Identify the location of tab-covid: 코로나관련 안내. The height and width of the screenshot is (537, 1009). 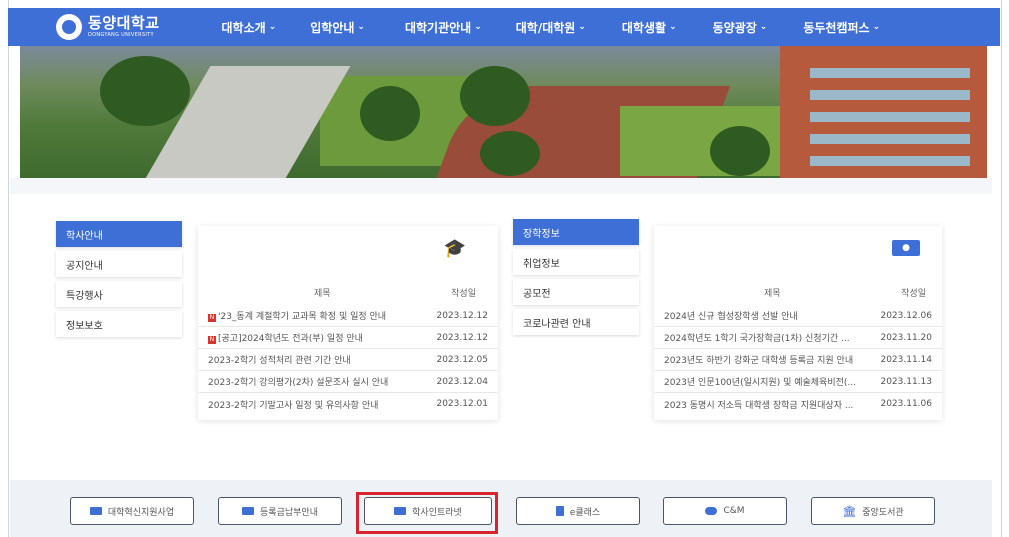
(576, 322).